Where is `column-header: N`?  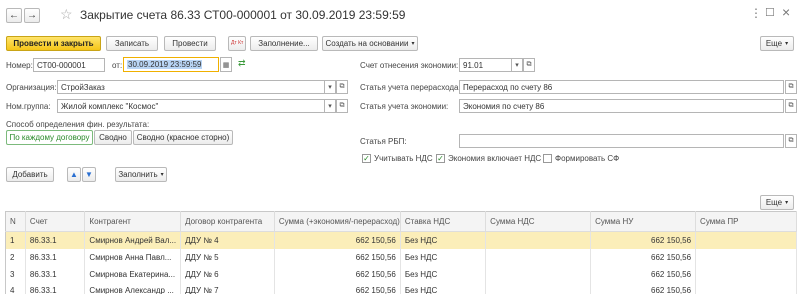 column-header: N is located at coordinates (15, 221).